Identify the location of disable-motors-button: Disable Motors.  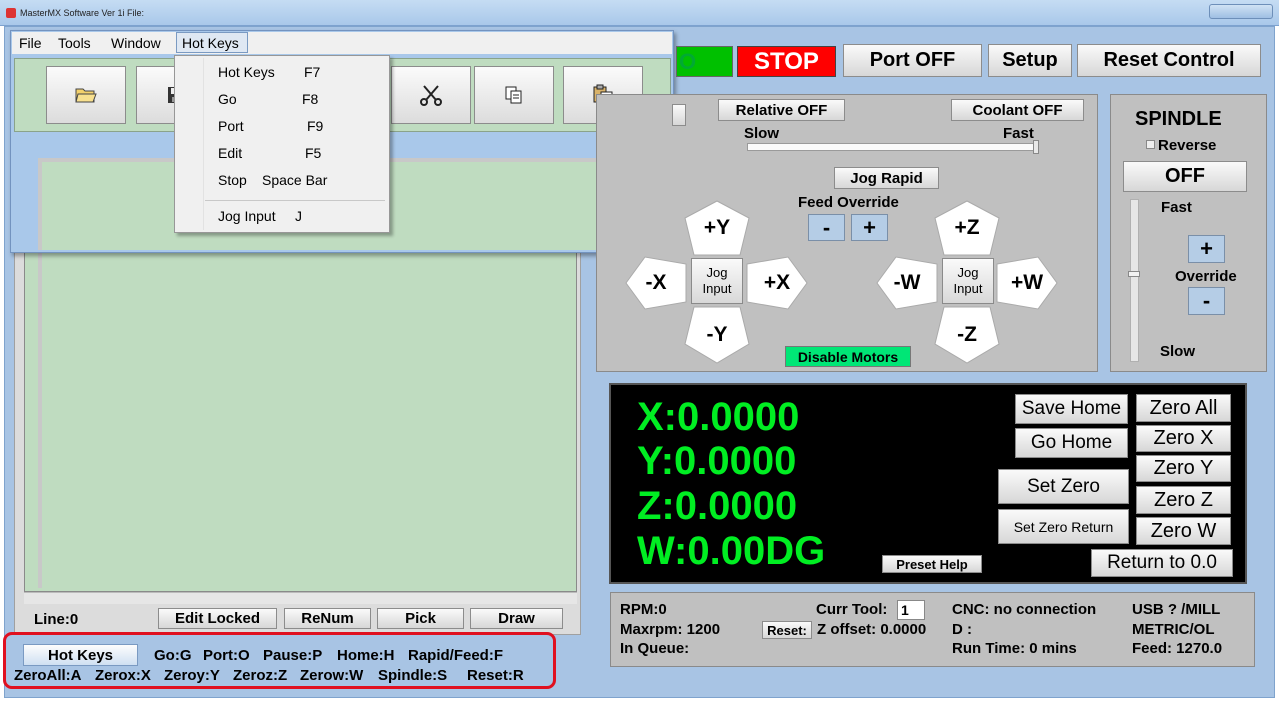
(848, 356).